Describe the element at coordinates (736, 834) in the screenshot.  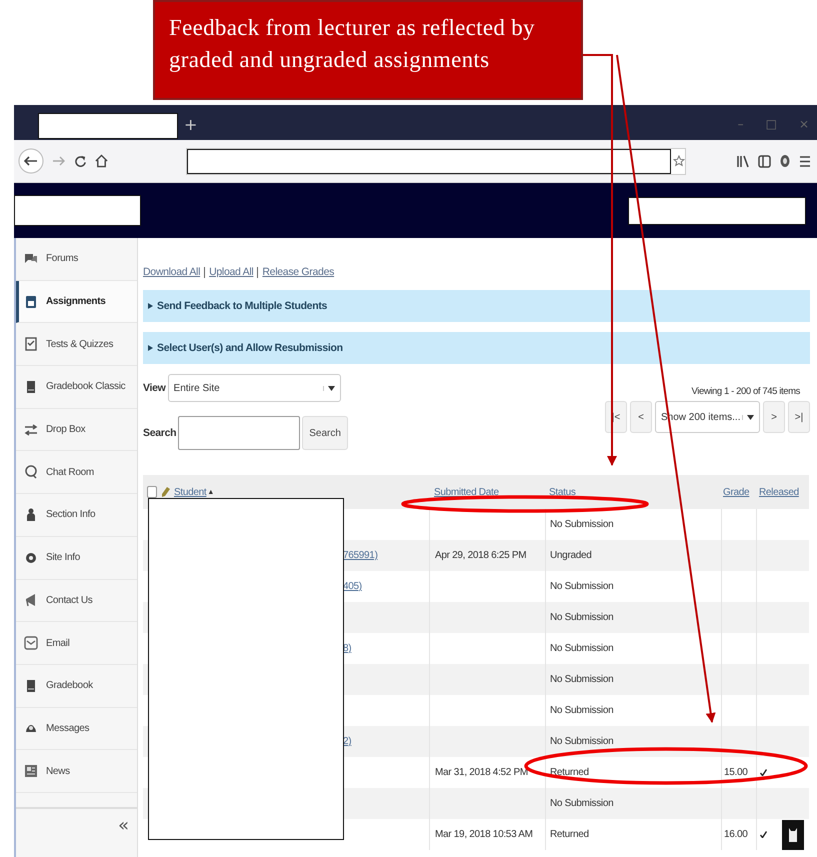
I see `table-cell: 16.00` at that location.